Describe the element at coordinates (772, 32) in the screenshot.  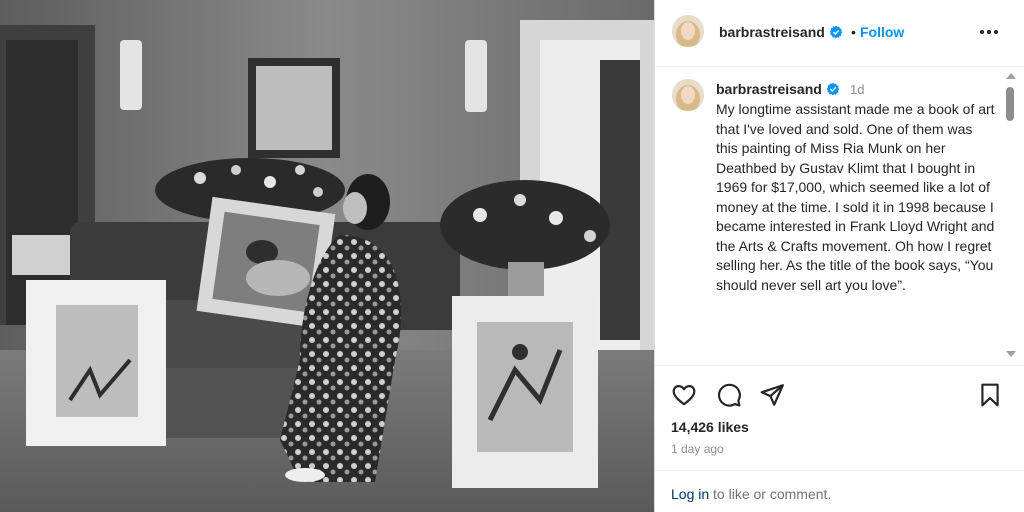
I see `author-username-text: barbrastreisand` at that location.